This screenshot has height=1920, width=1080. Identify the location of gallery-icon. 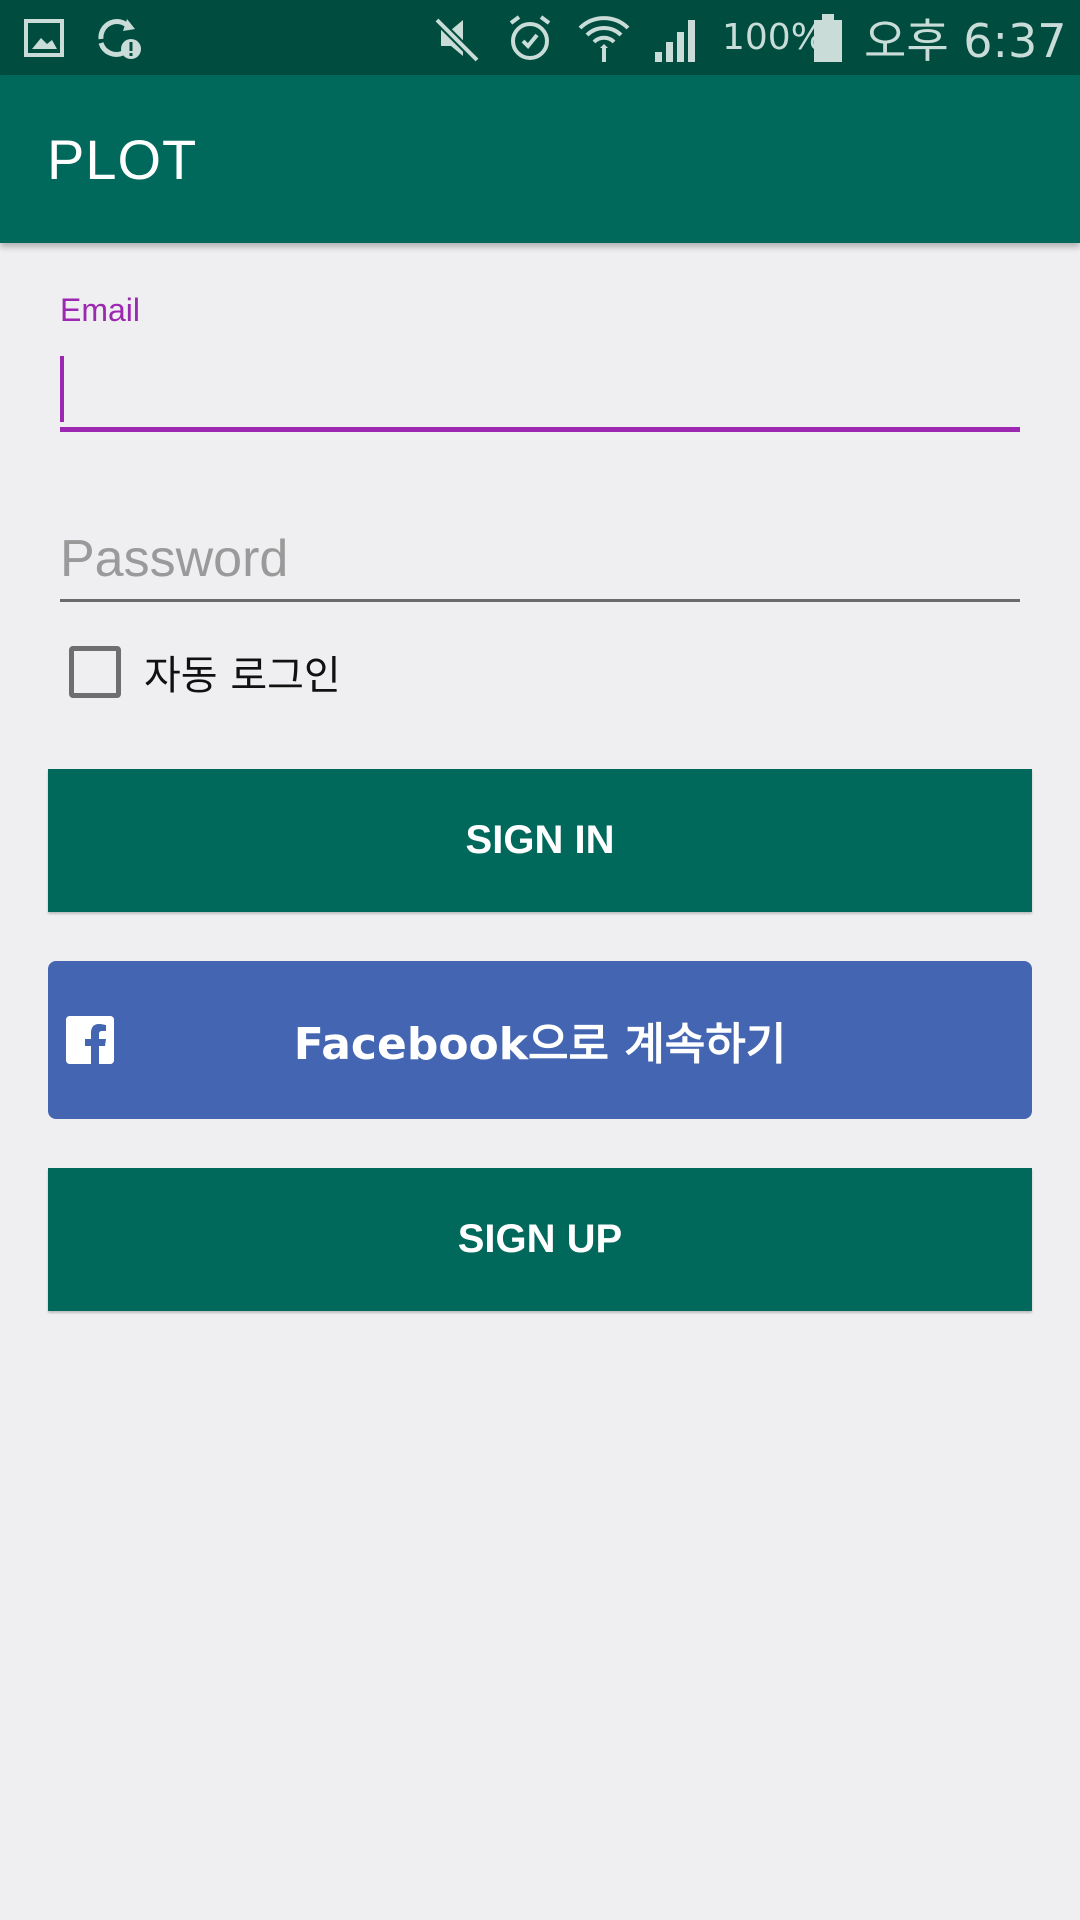
(45, 38).